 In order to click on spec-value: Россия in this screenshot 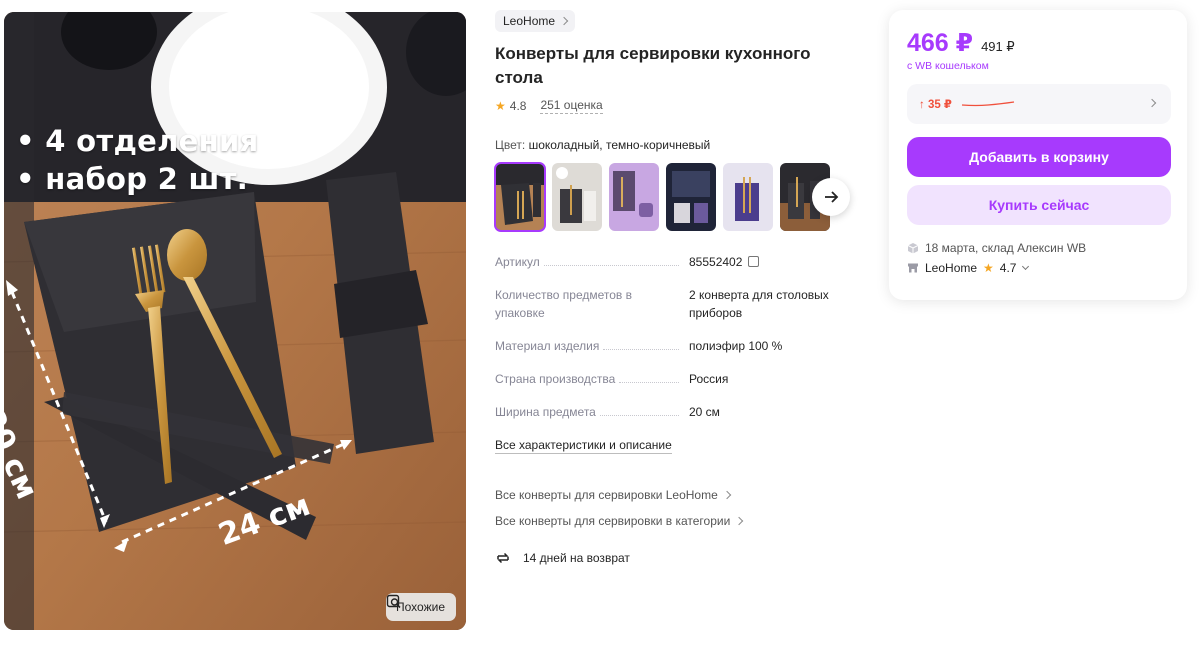, I will do `click(709, 379)`.